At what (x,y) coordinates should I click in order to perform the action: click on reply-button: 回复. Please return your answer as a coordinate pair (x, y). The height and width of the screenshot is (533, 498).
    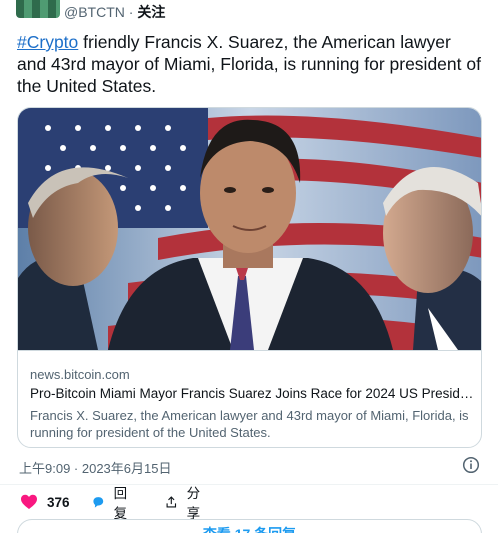
    Looking at the image, I should click on (112, 503).